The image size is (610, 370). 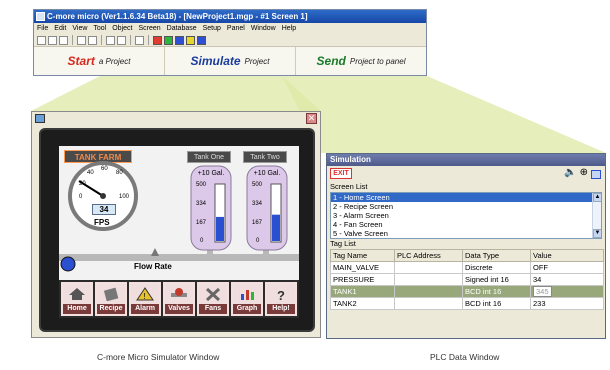 What do you see at coordinates (362, 303) in the screenshot?
I see `tag-name-cell: TANK2` at bounding box center [362, 303].